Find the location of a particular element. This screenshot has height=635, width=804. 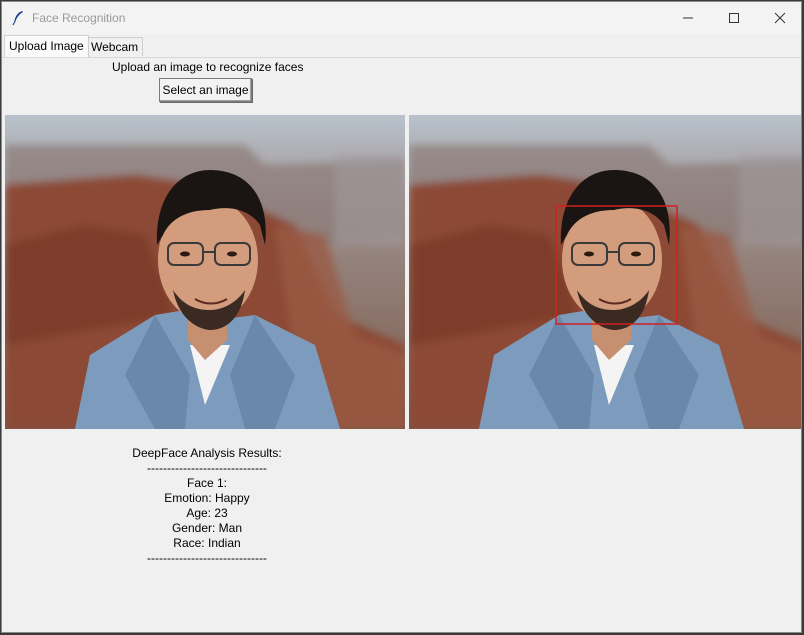

feather-icon is located at coordinates (17, 18).